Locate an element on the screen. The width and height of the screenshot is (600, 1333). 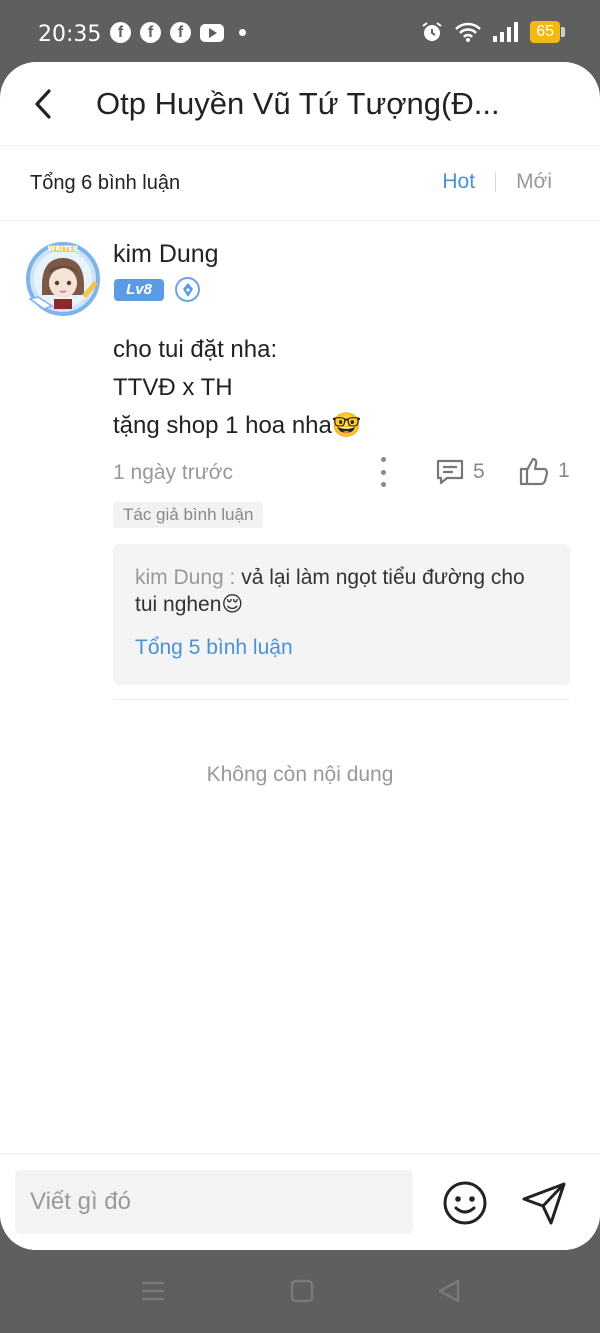
send-icon is located at coordinates (544, 1203).